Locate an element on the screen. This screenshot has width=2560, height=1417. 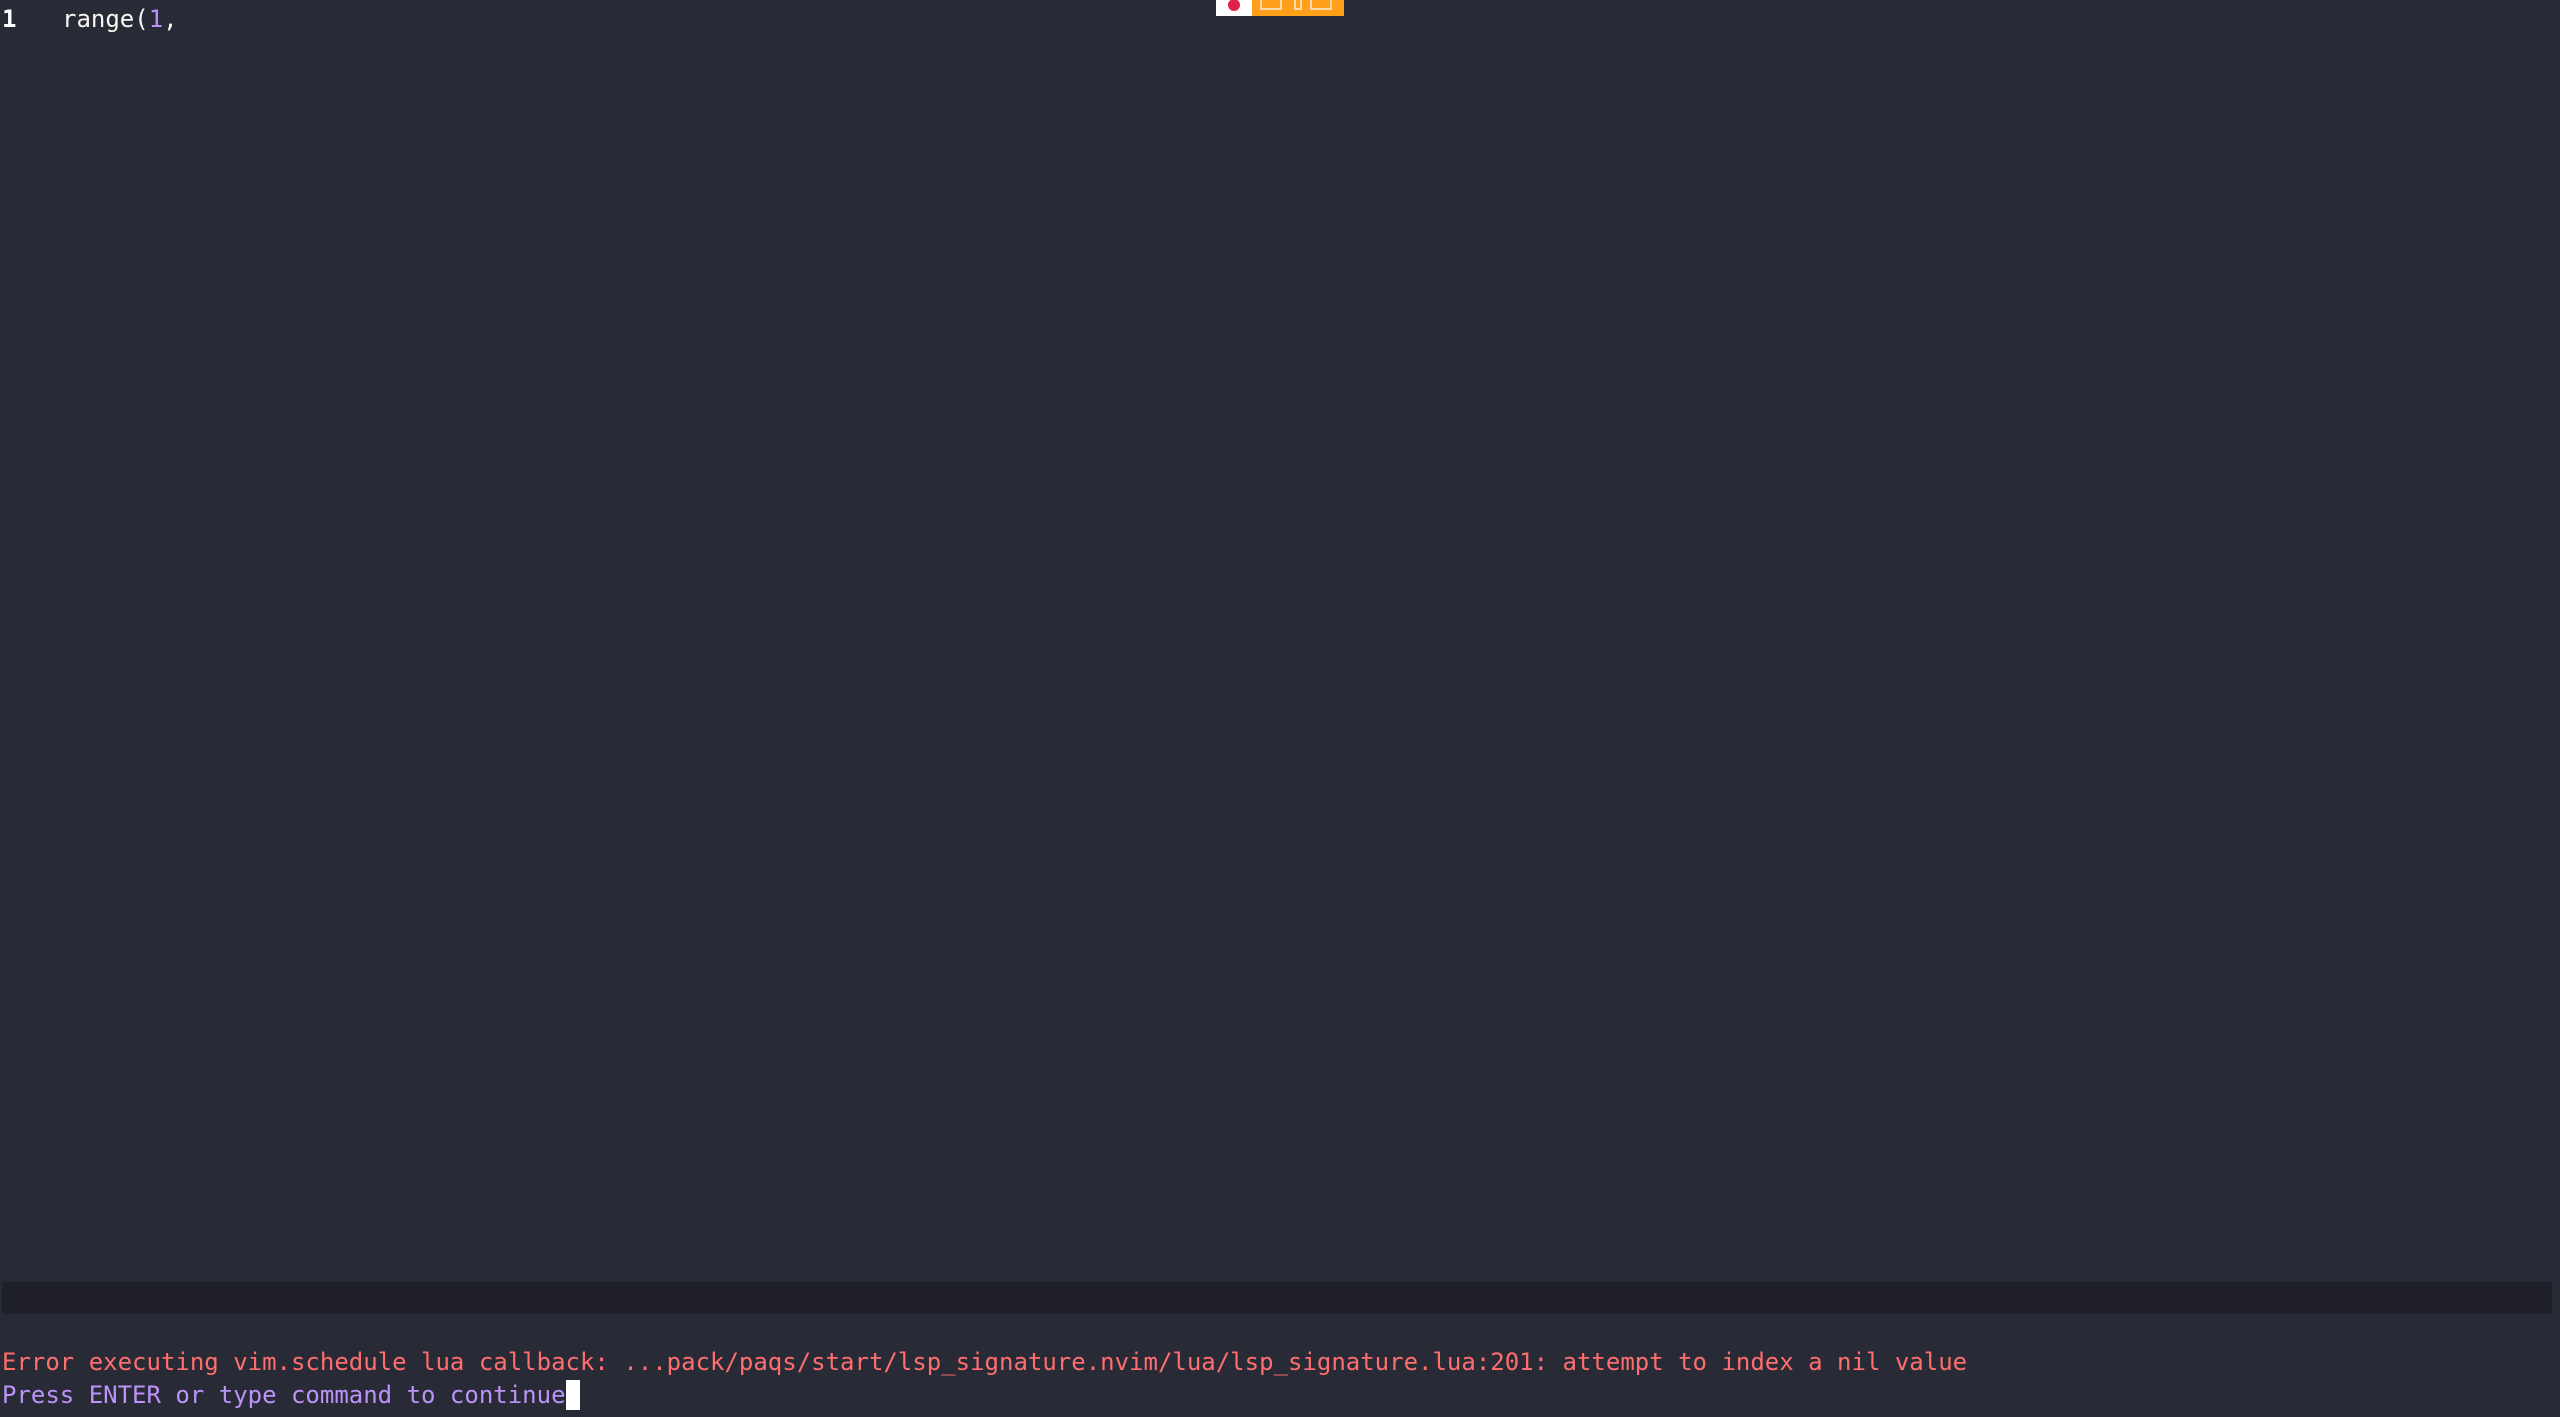
text-cursor is located at coordinates (572, 1395).